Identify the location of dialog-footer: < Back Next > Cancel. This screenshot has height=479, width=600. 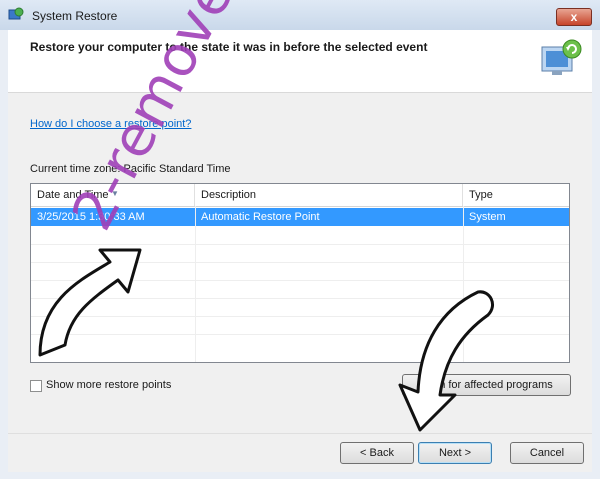
(300, 452).